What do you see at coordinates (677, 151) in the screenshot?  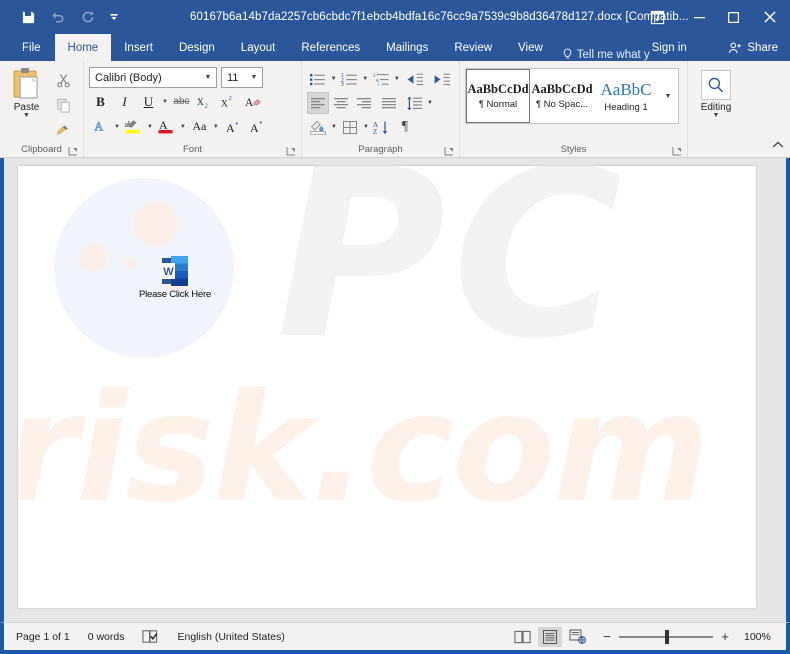 I see `styles-dialog-launcher-icon` at bounding box center [677, 151].